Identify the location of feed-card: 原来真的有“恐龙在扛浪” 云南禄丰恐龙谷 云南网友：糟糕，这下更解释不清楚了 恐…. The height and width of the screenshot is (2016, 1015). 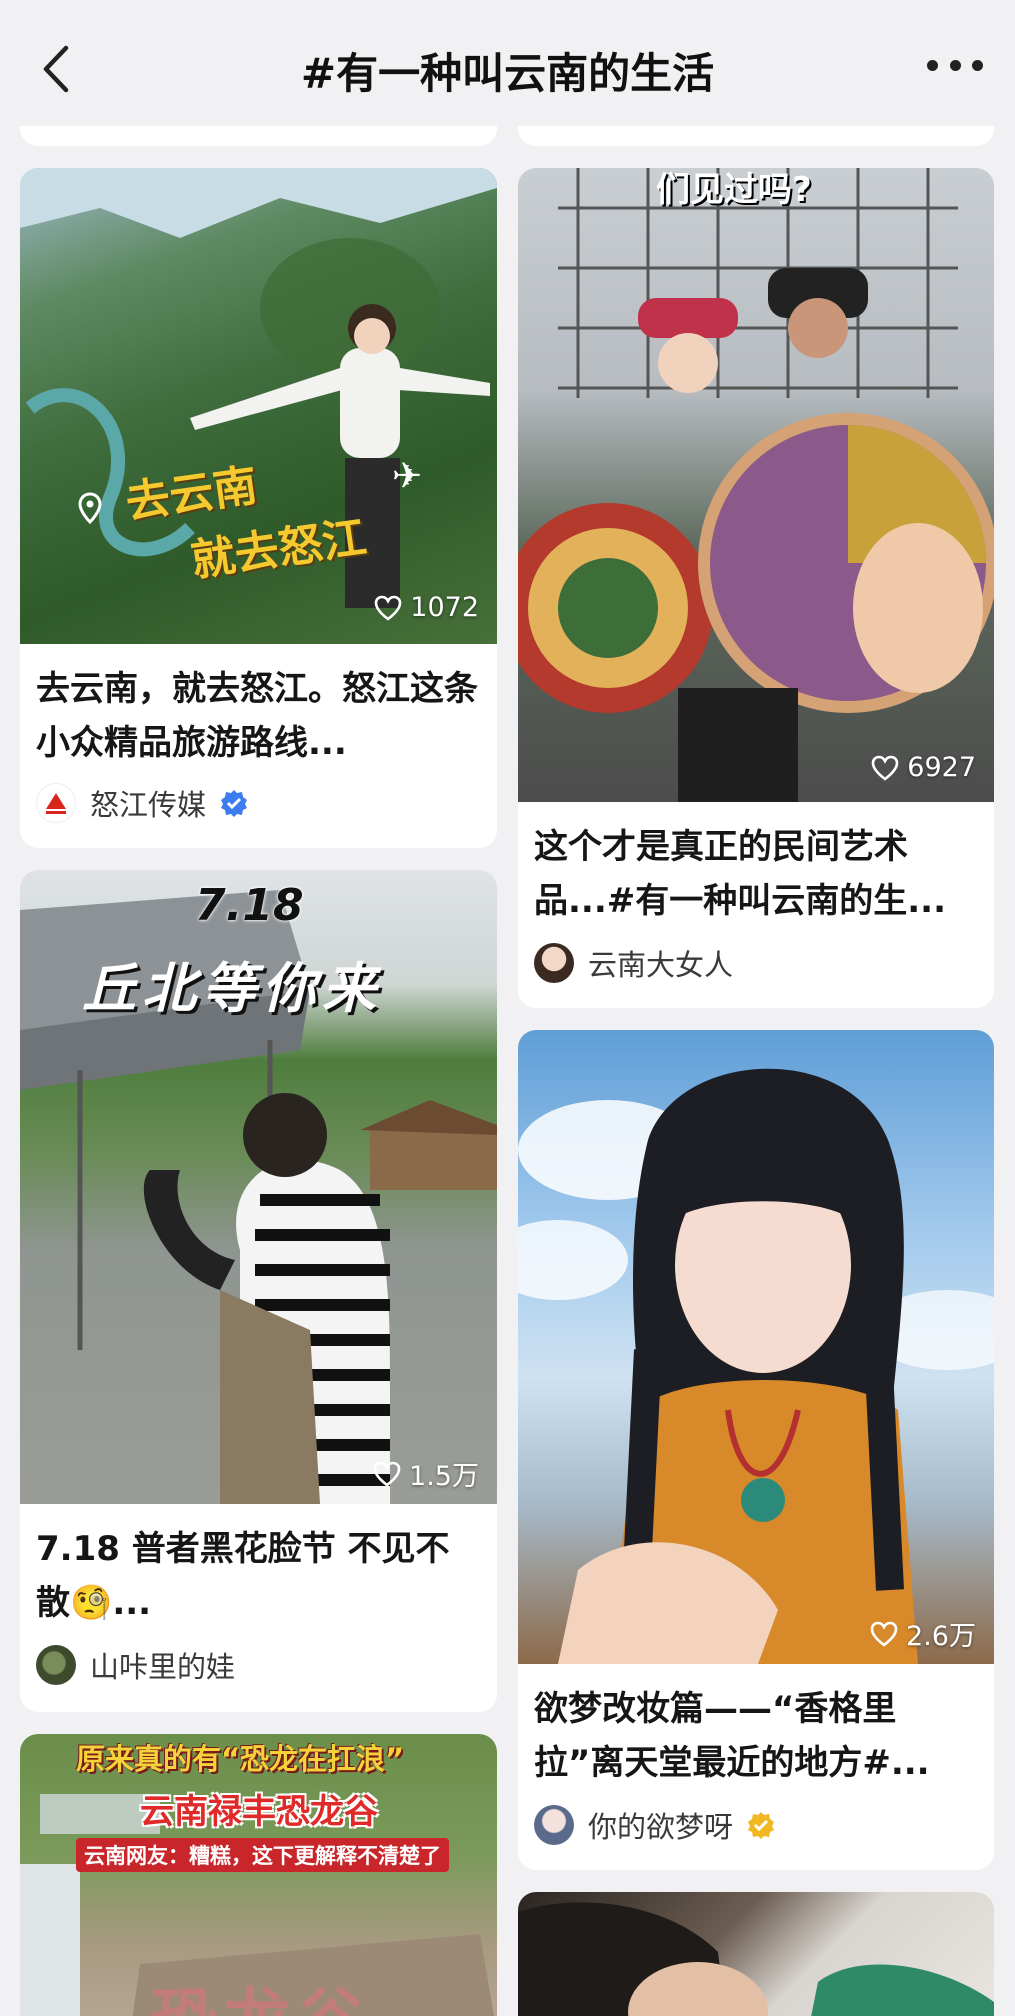
(258, 1875).